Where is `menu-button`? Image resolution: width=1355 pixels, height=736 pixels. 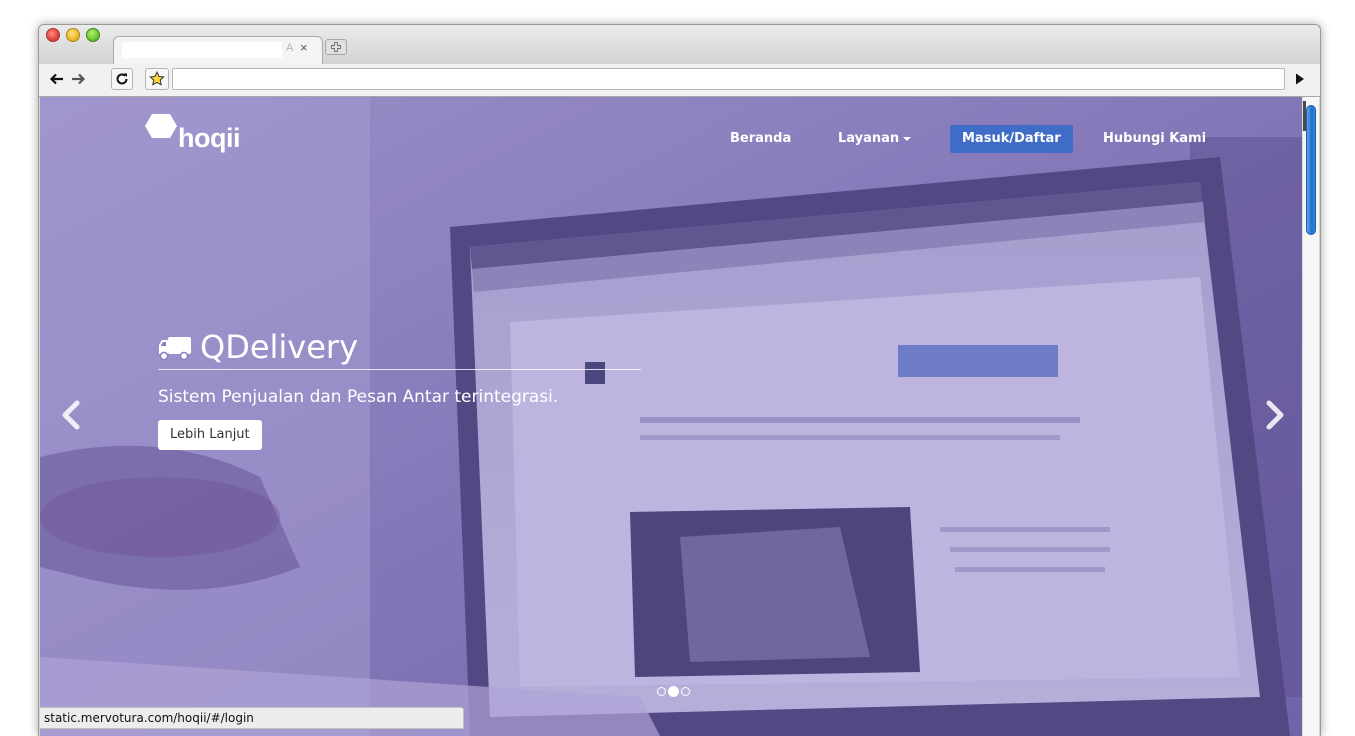 menu-button is located at coordinates (1300, 79).